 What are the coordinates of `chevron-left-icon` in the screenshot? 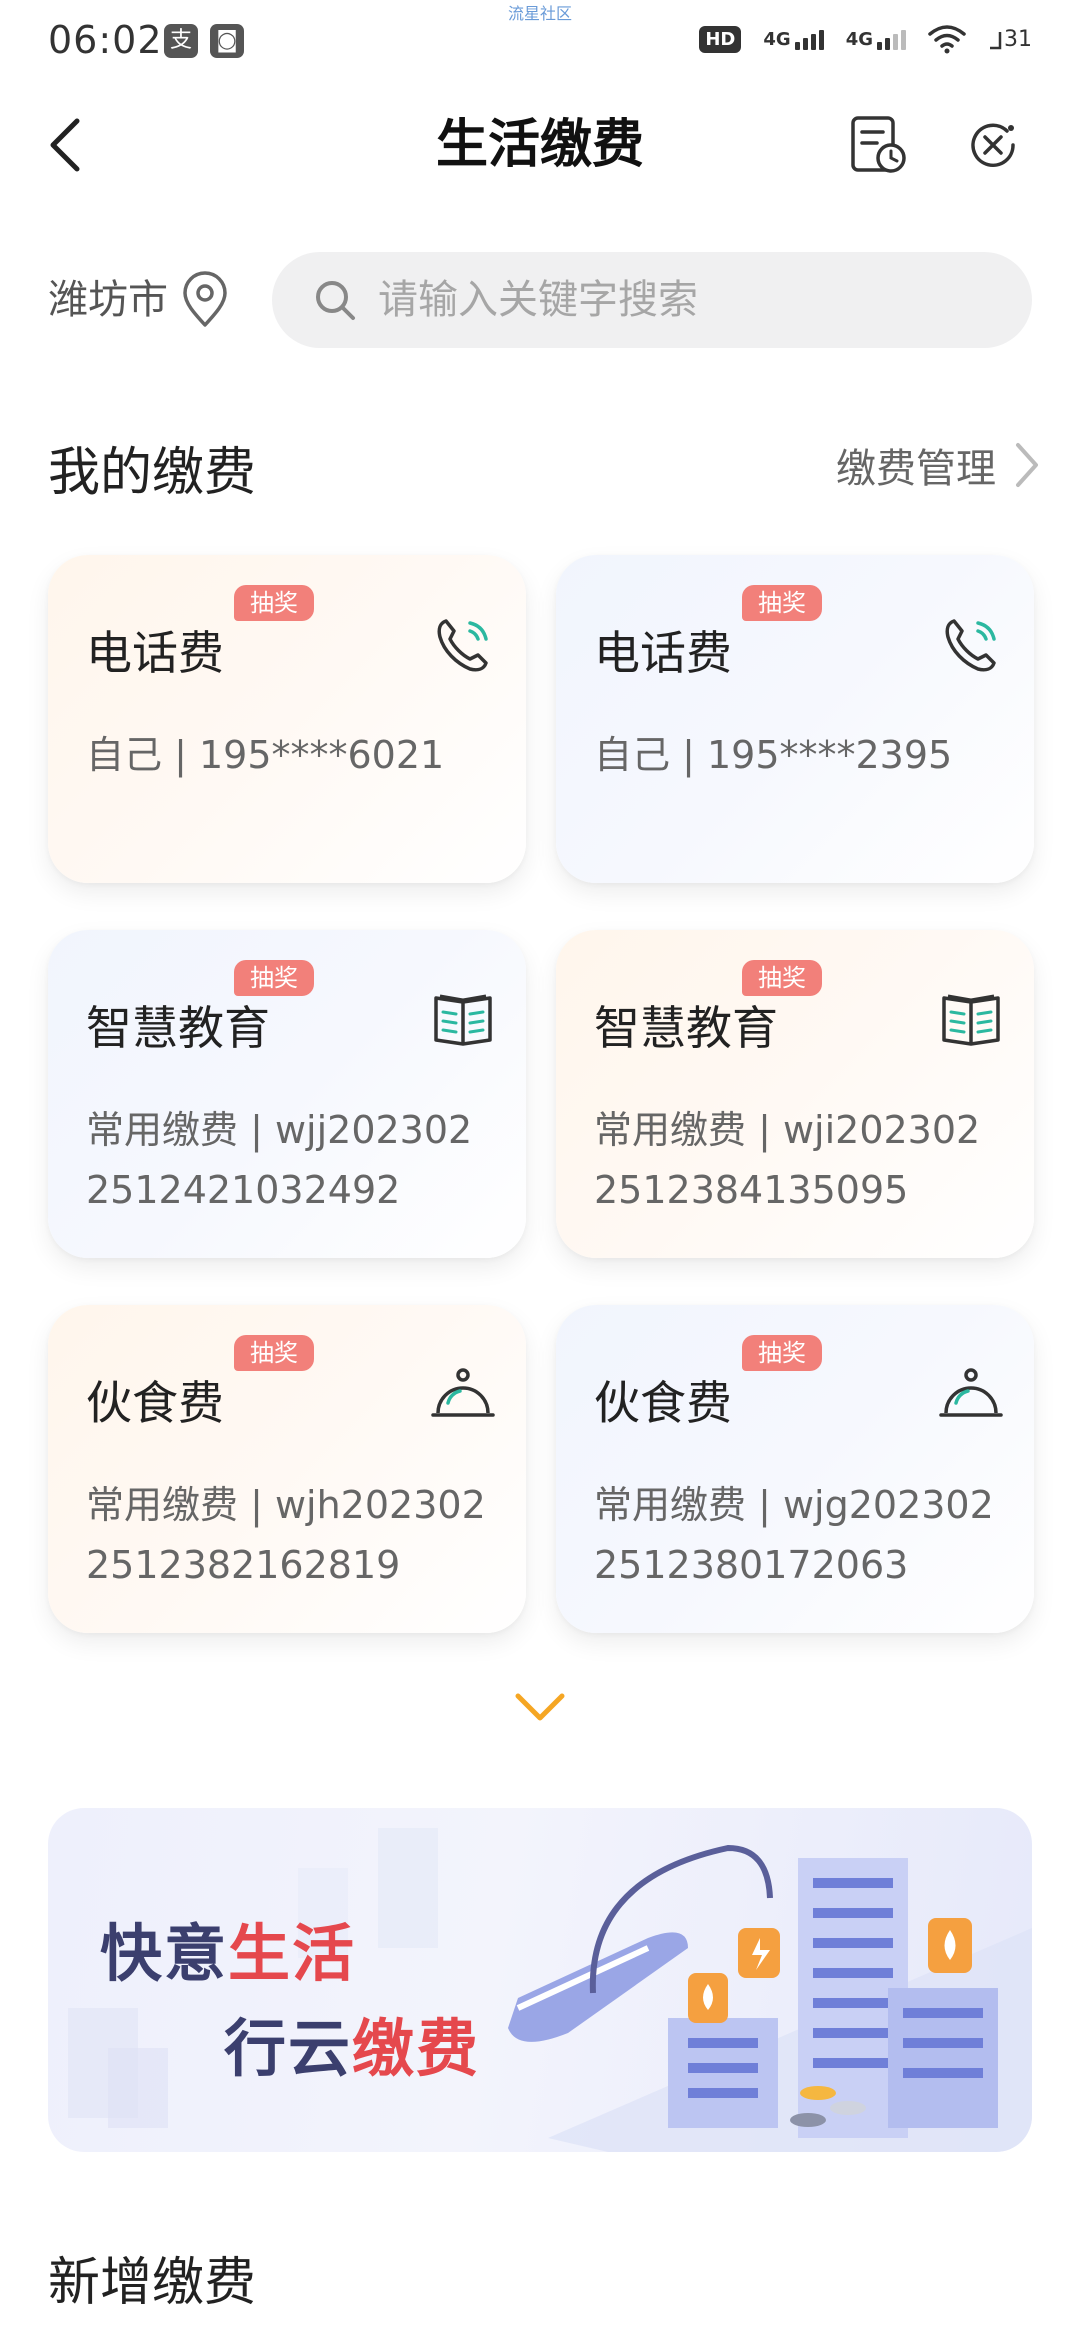 It's located at (65, 145).